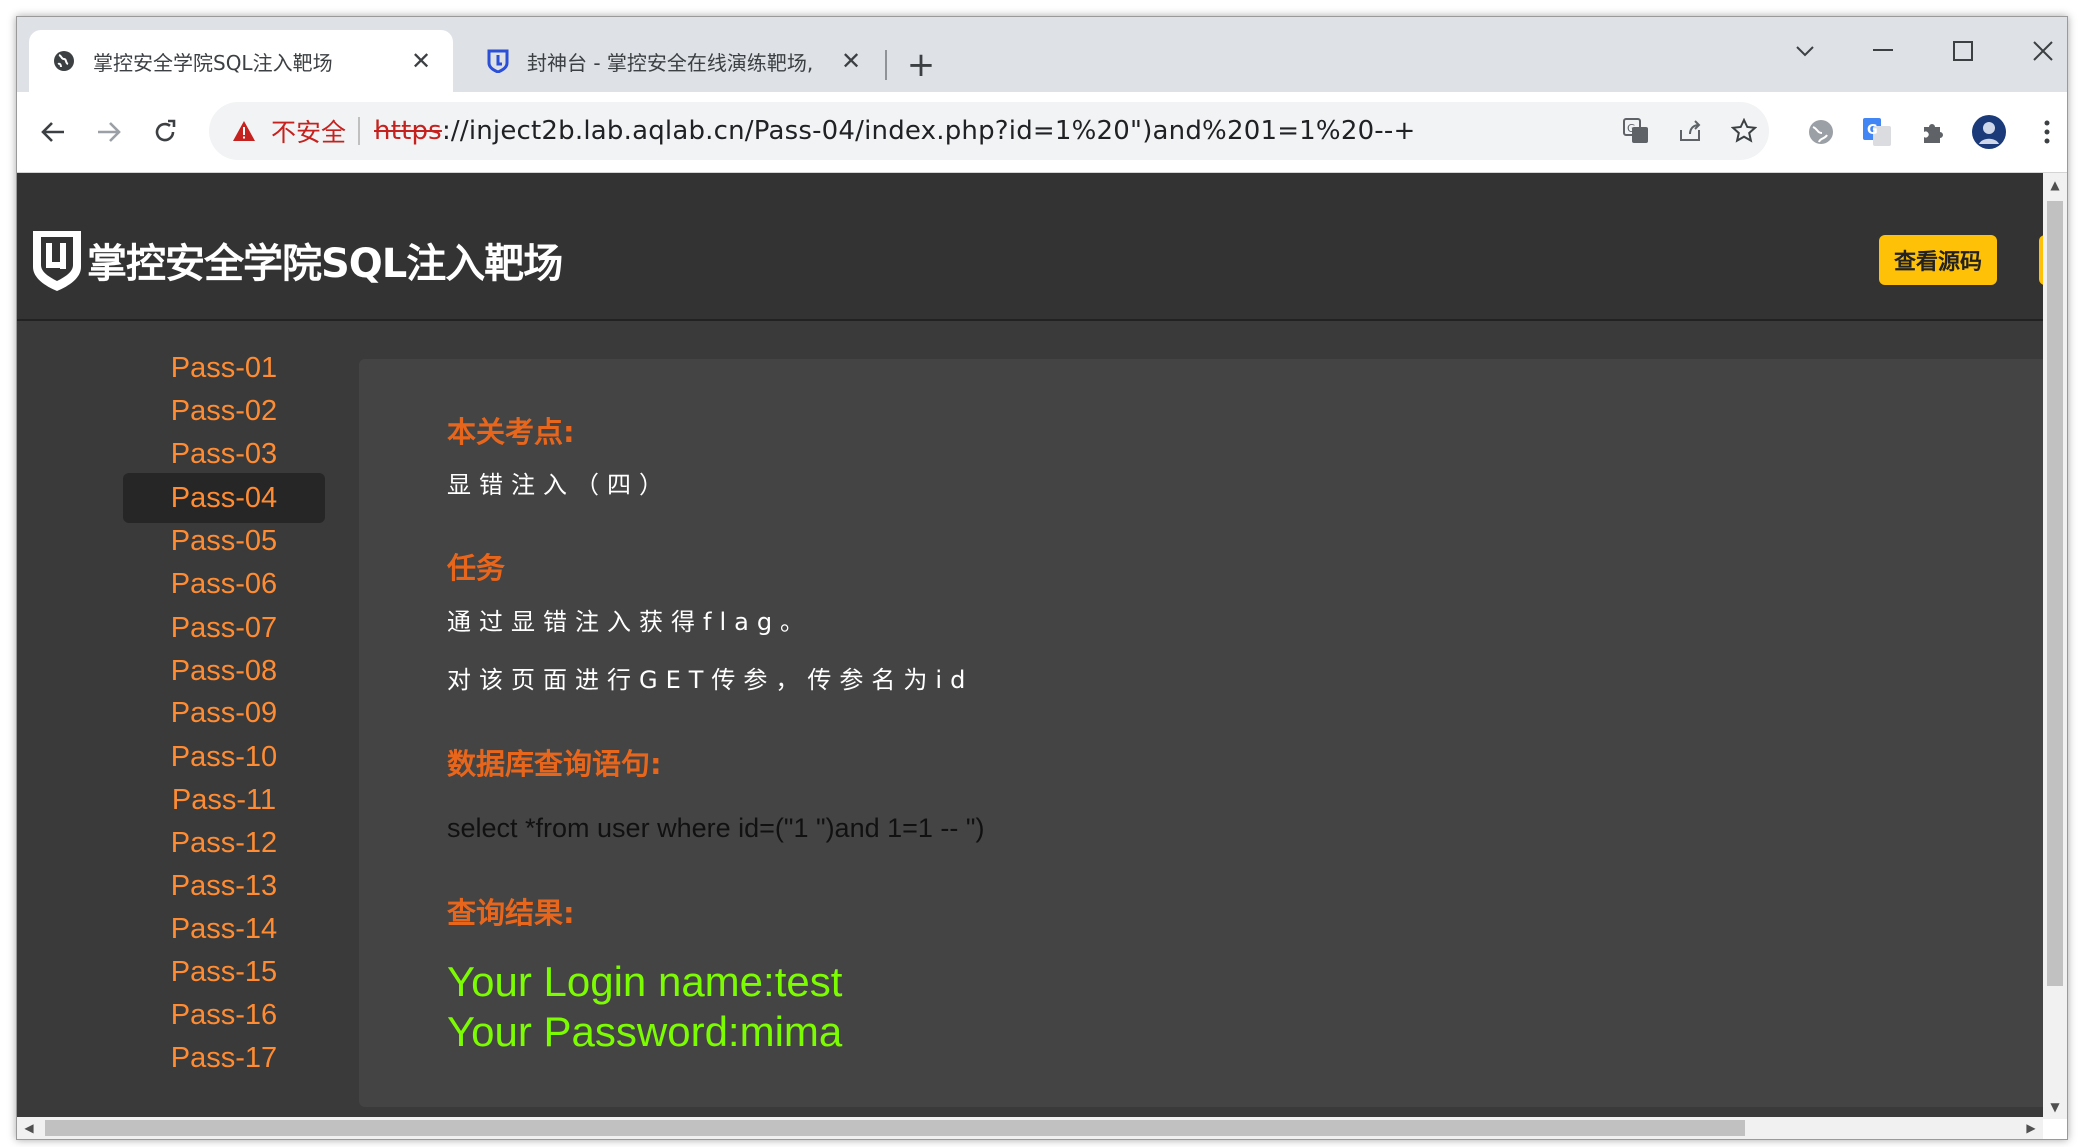  I want to click on scroll-right-icon: ▶, so click(2031, 1128).